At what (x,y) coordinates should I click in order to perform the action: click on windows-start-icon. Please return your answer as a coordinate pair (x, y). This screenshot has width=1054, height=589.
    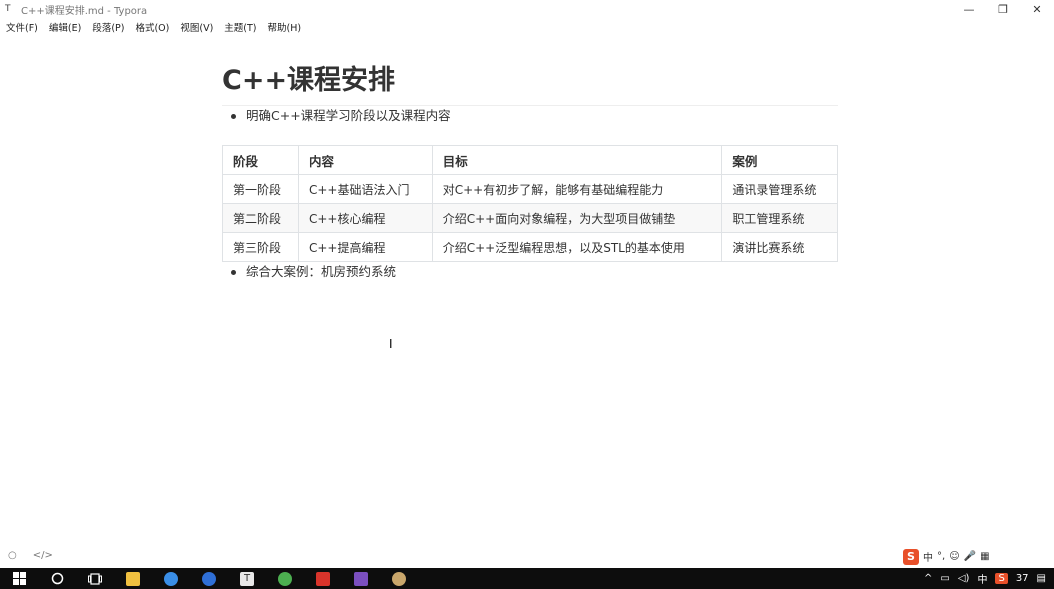
    Looking at the image, I should click on (19, 578).